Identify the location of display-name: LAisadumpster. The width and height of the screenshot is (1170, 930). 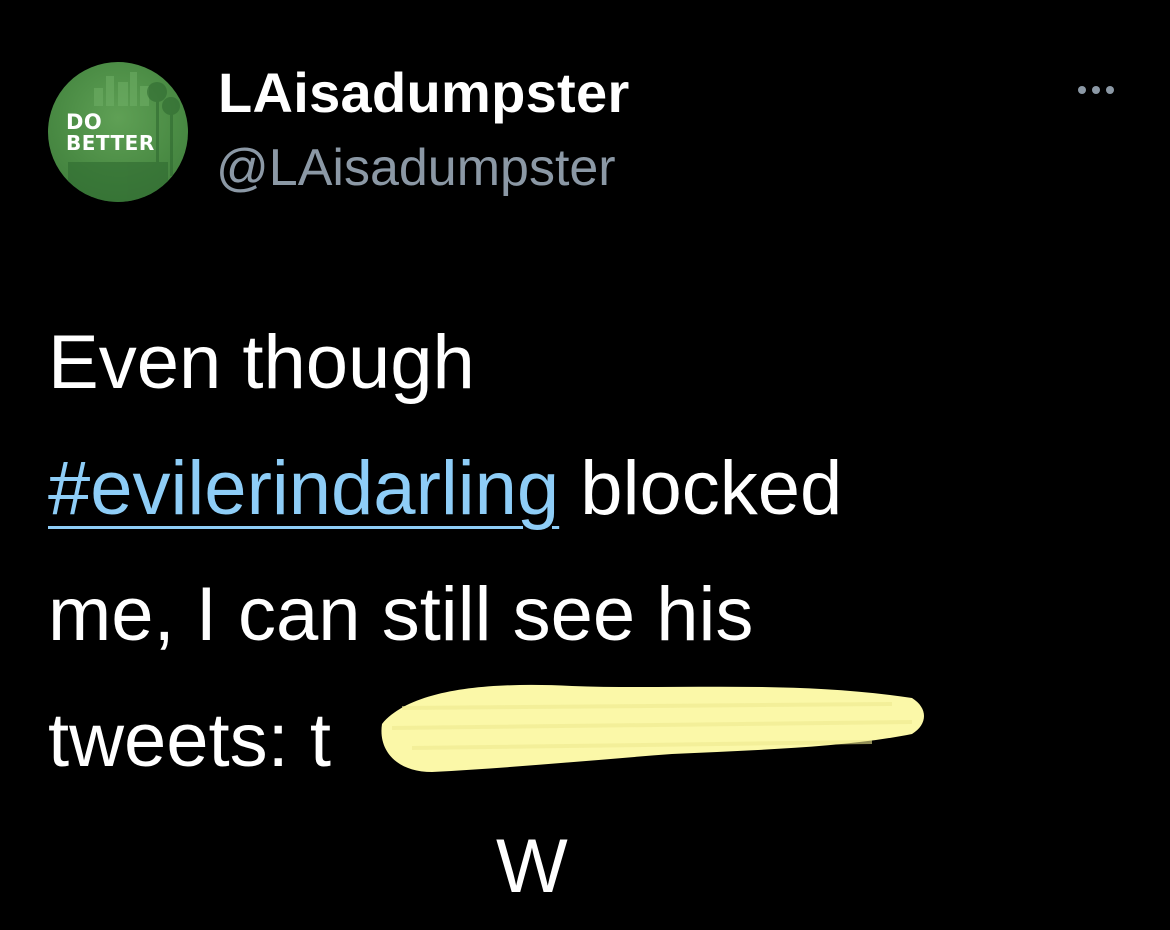
(424, 92).